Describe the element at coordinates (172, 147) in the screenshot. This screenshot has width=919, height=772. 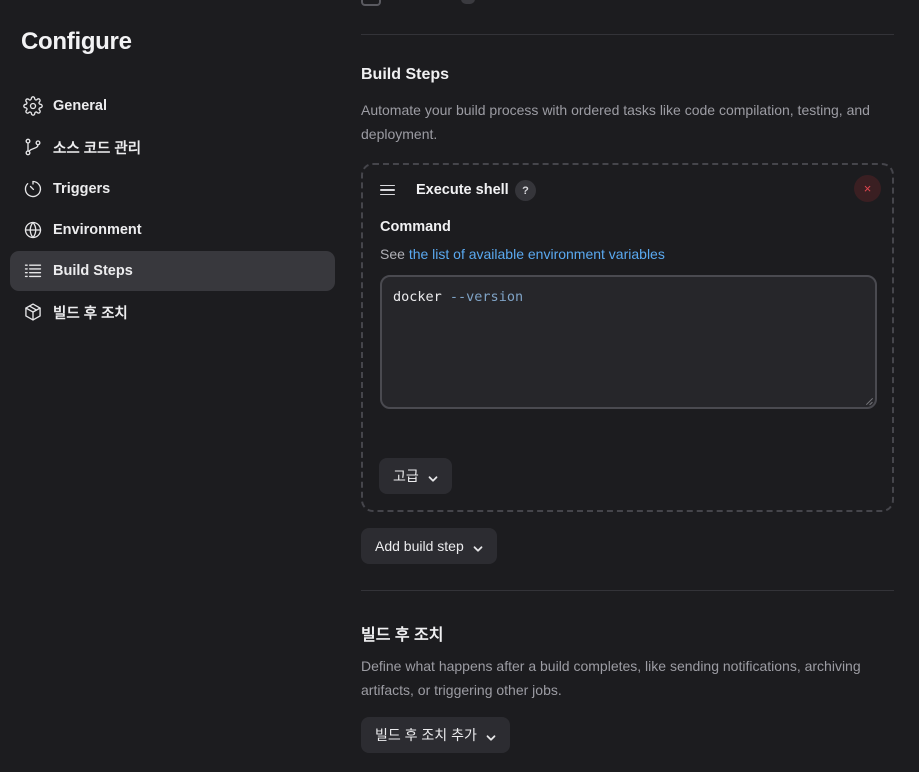
I see `sidebar-item-source-code: 소스 코드 관리` at that location.